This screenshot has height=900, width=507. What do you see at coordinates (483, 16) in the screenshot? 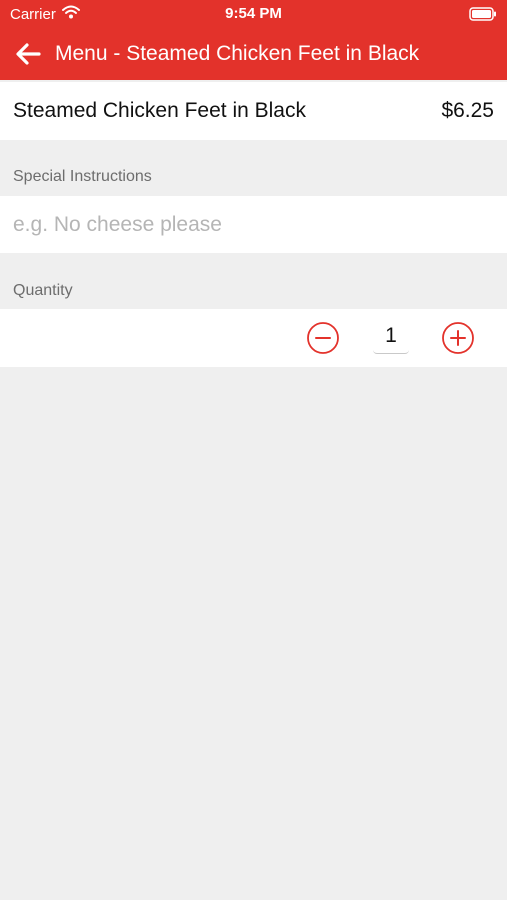
I see `battery-icon` at bounding box center [483, 16].